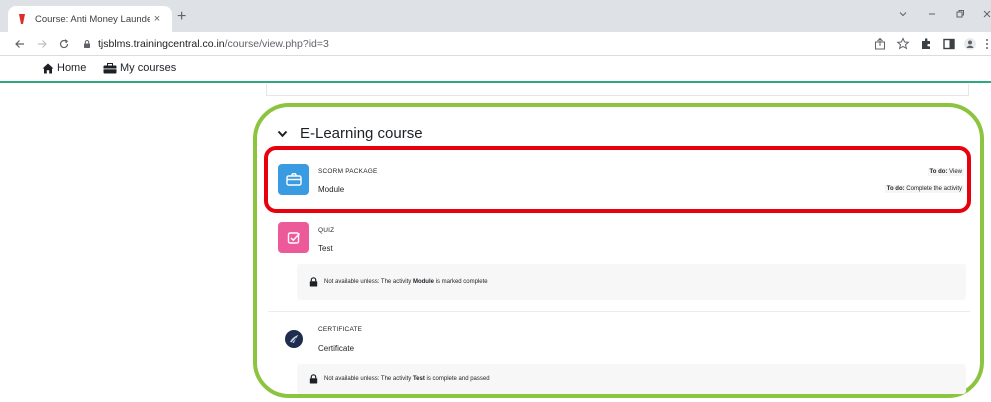 Image resolution: width=991 pixels, height=402 pixels. What do you see at coordinates (64, 44) in the screenshot?
I see `reload-icon` at bounding box center [64, 44].